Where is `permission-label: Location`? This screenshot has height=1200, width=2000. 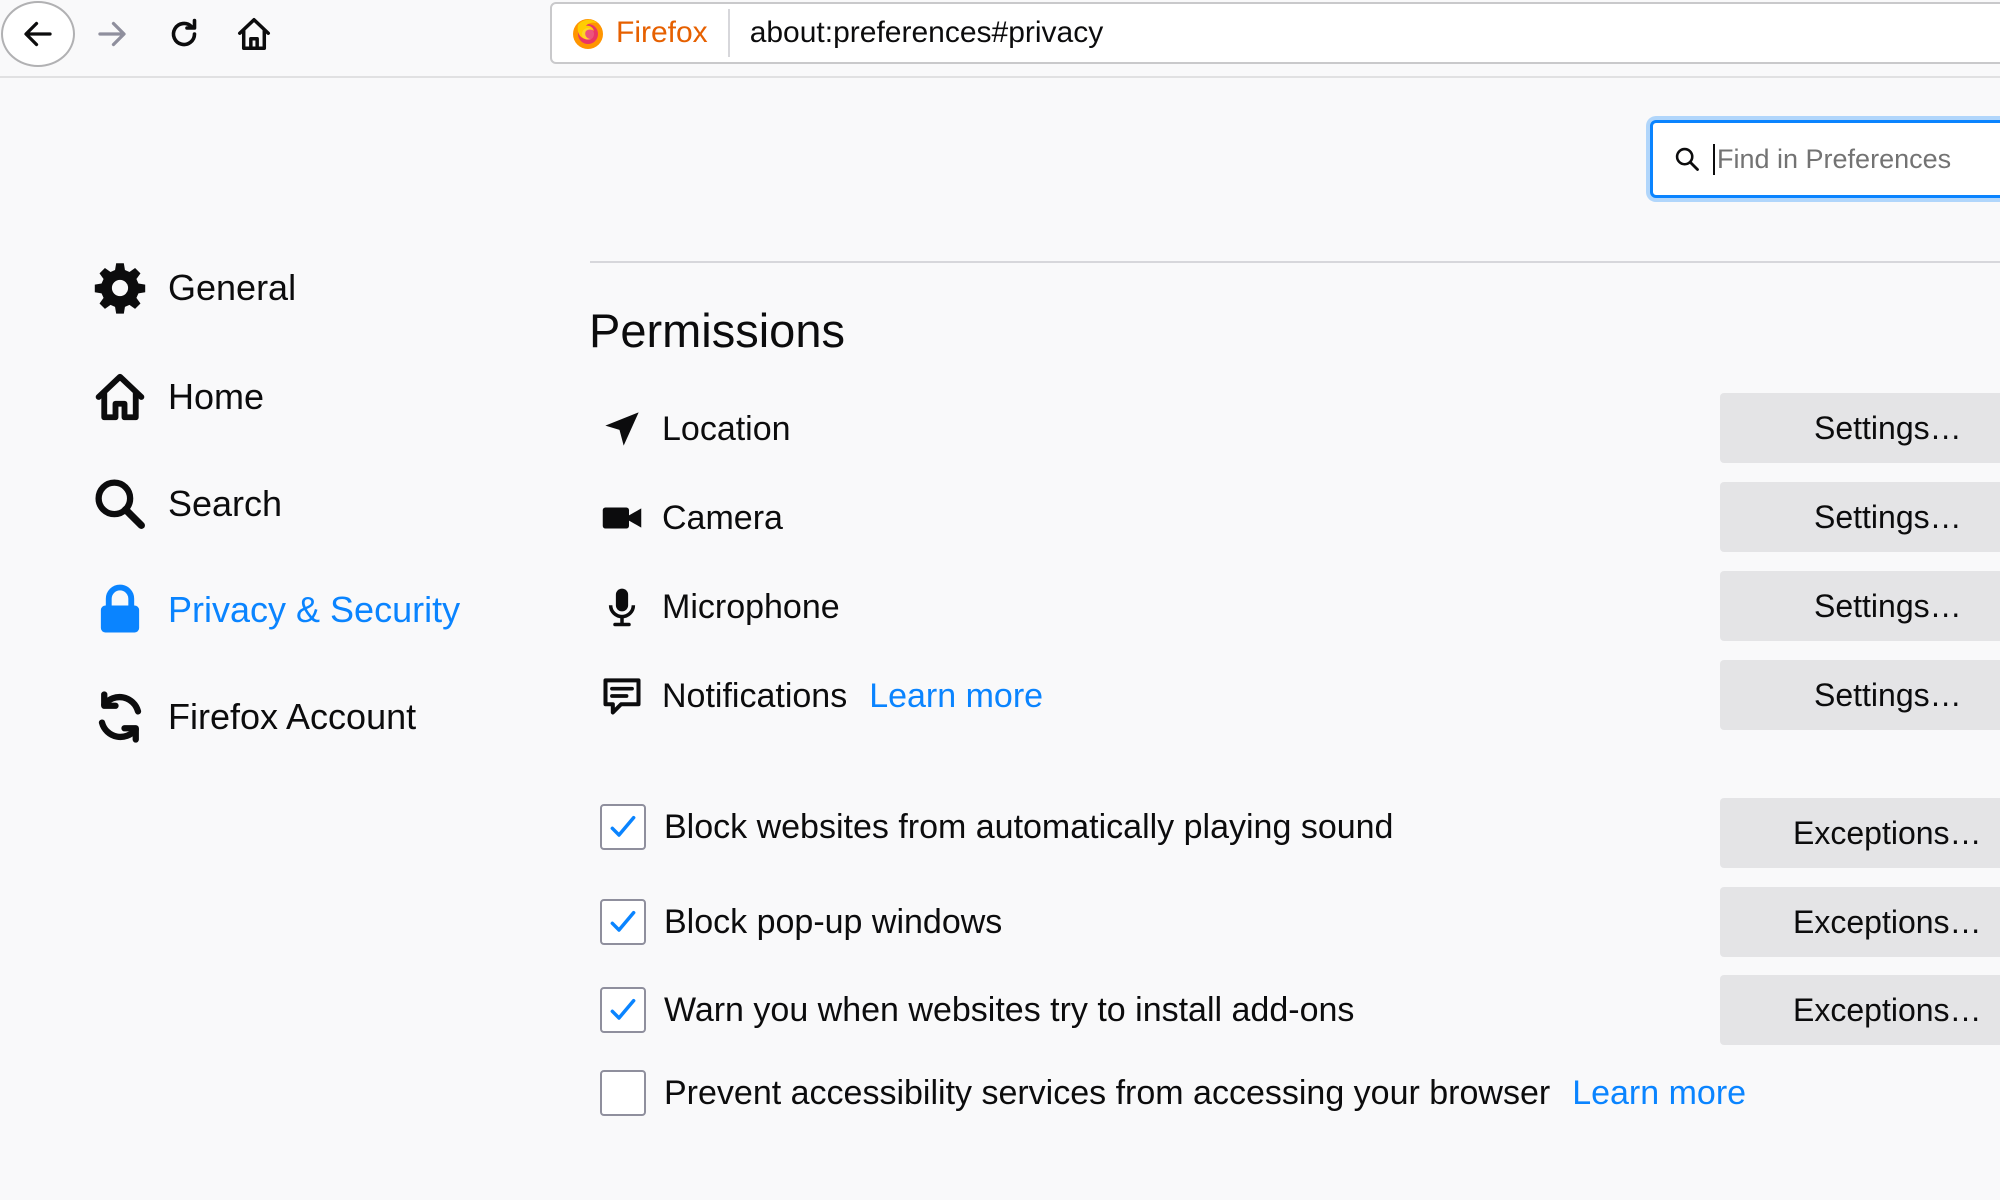 permission-label: Location is located at coordinates (726, 428).